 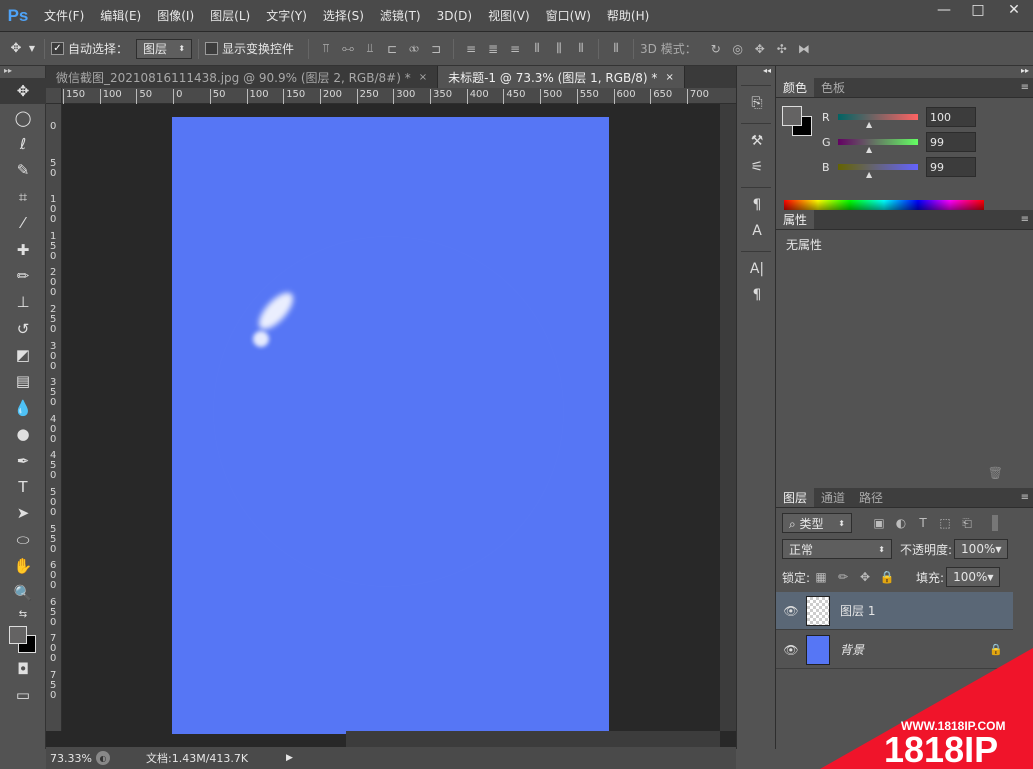 I want to click on lasso-icon: ℓ, so click(x=23, y=144).